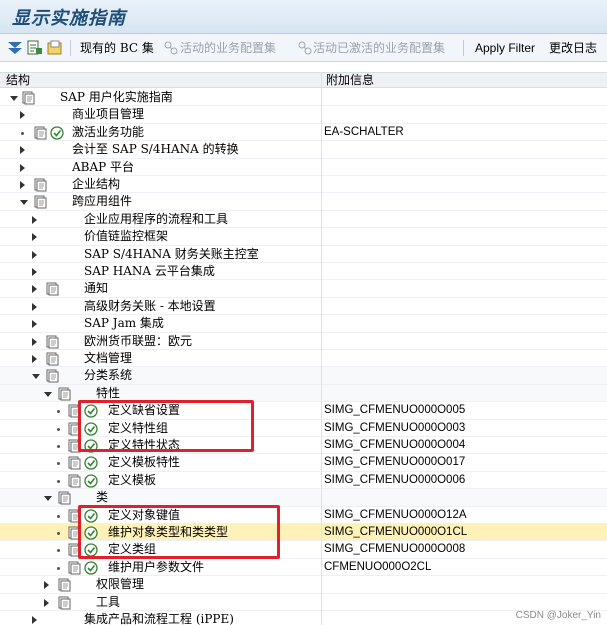  Describe the element at coordinates (155, 149) in the screenshot. I see `tree-node-label: 会计至 SAP S/4HANA 的转换` at that location.